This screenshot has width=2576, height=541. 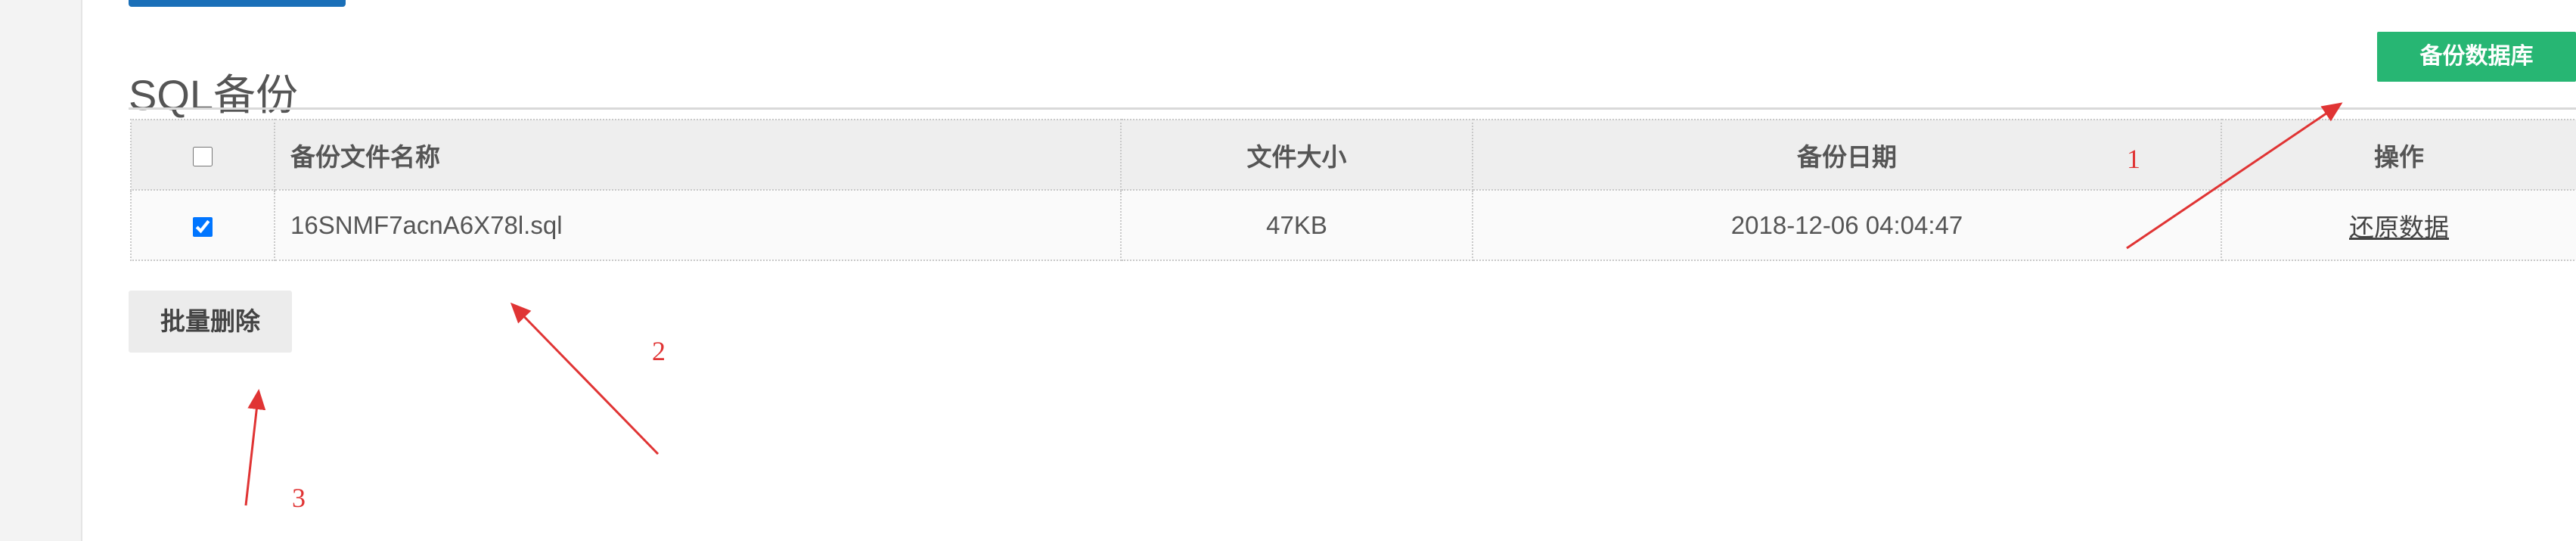 I want to click on table-header-row: 备份文件名称 文件大小 备份日期 操作, so click(x=1353, y=155).